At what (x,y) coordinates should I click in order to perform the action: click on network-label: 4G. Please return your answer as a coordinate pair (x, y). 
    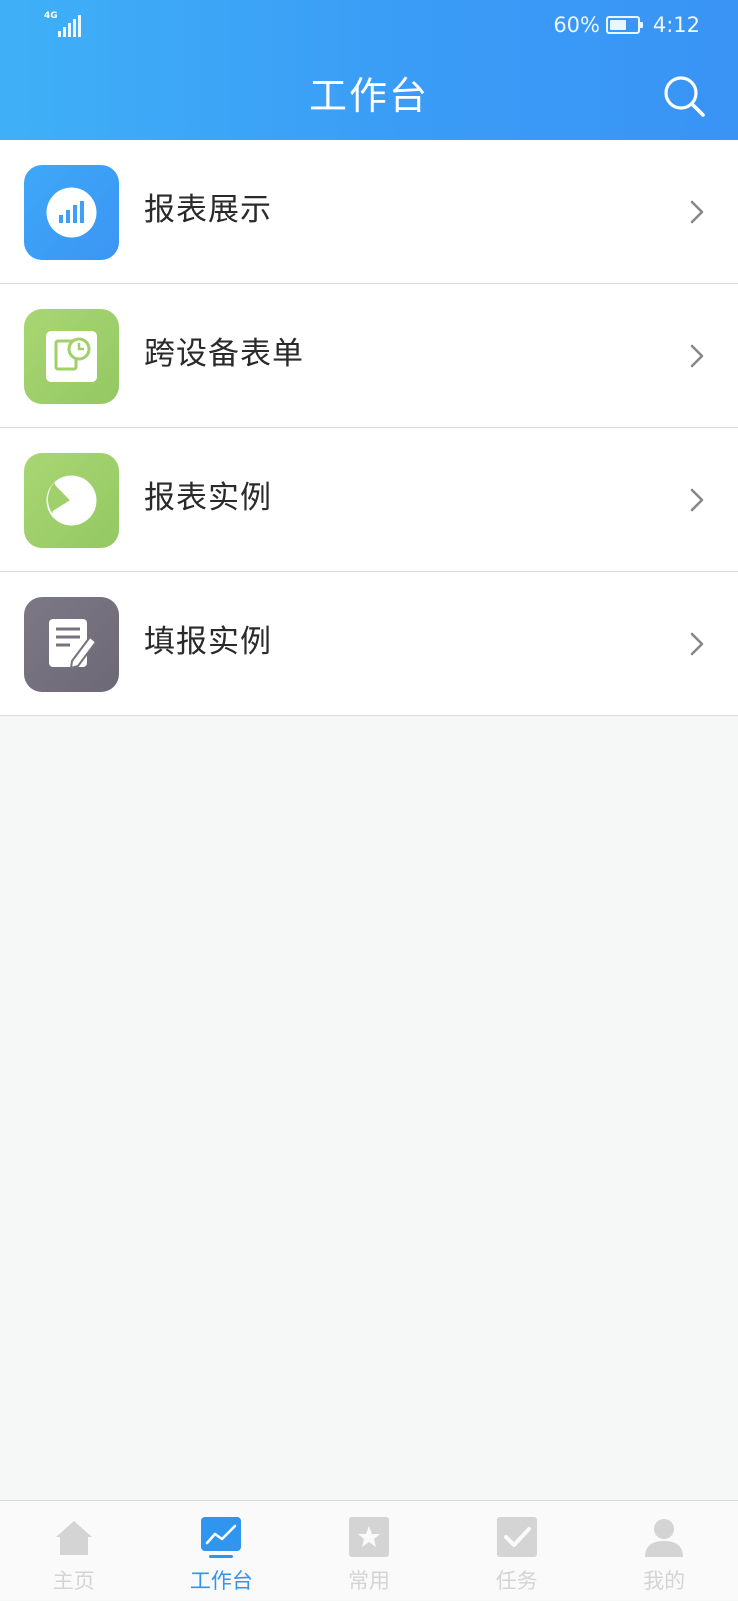
    Looking at the image, I should click on (51, 16).